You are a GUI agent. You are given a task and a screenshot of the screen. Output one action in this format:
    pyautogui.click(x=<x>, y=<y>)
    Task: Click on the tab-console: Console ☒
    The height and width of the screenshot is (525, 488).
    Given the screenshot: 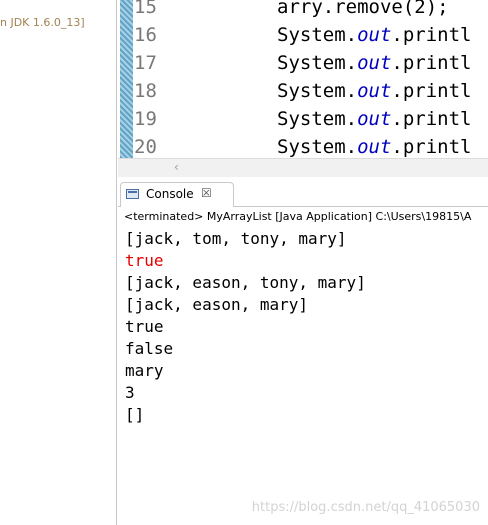 What is the action you would take?
    pyautogui.click(x=177, y=194)
    